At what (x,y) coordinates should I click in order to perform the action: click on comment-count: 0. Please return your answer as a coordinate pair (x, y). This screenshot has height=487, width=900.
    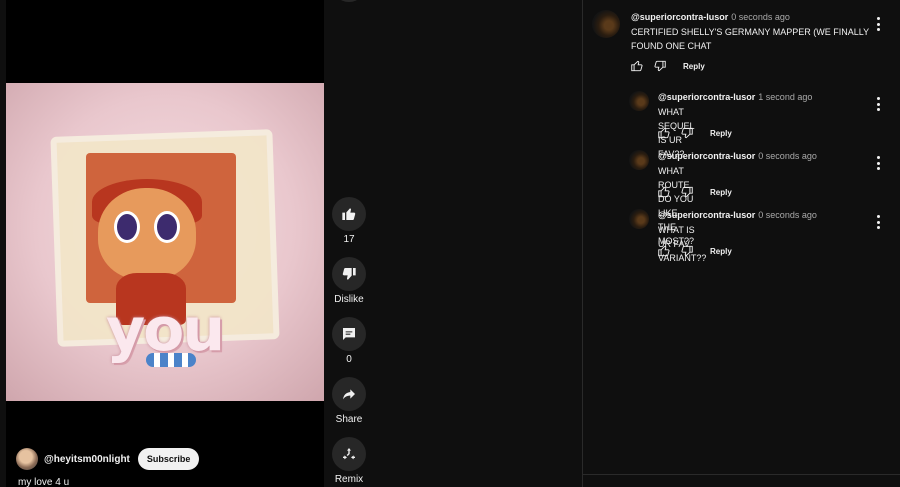
    Looking at the image, I should click on (349, 359).